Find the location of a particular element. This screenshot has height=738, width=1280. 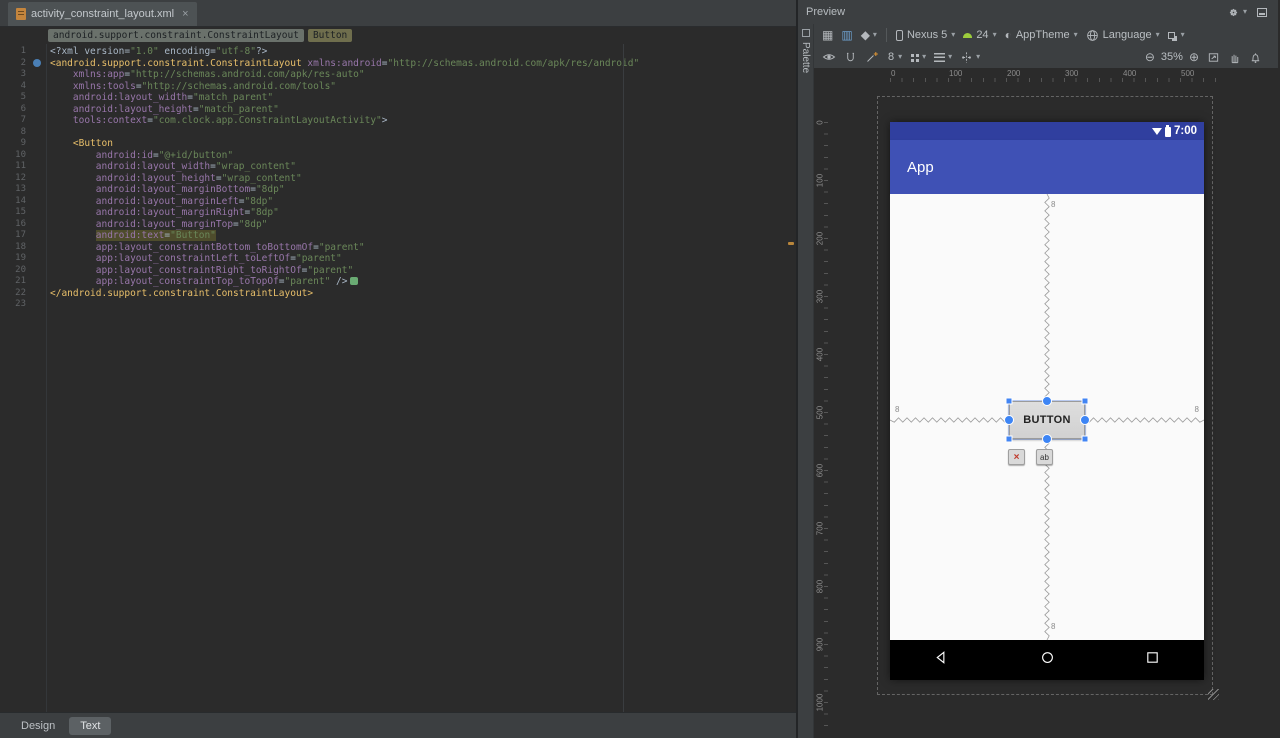

preview-header: Preview ▾ is located at coordinates (1038, 12).